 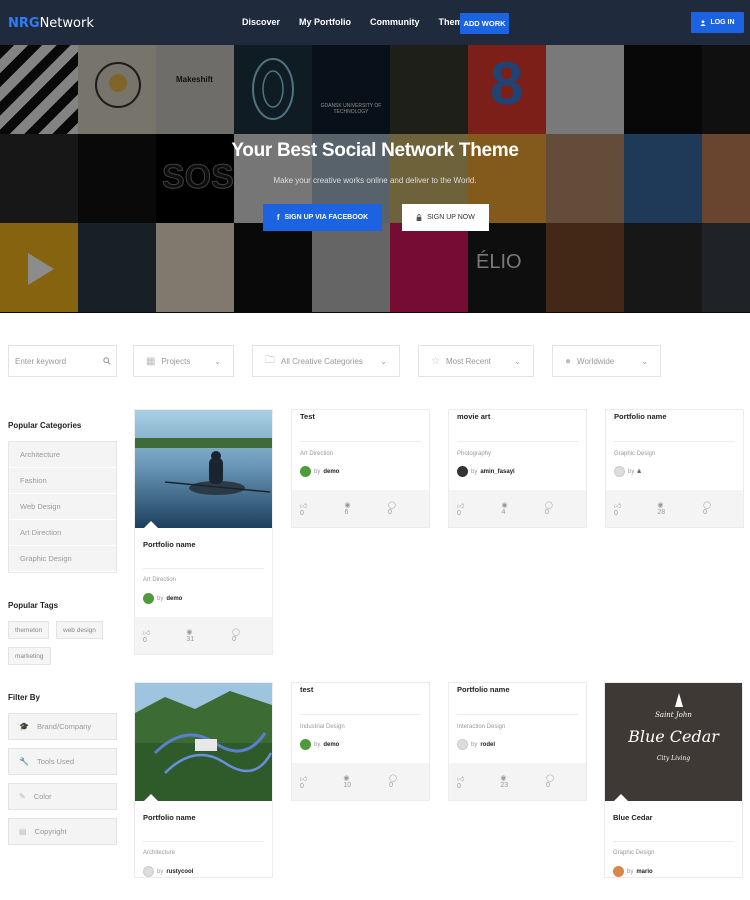 I want to click on categories-dropdown-label: All Creative Categories, so click(x=322, y=361).